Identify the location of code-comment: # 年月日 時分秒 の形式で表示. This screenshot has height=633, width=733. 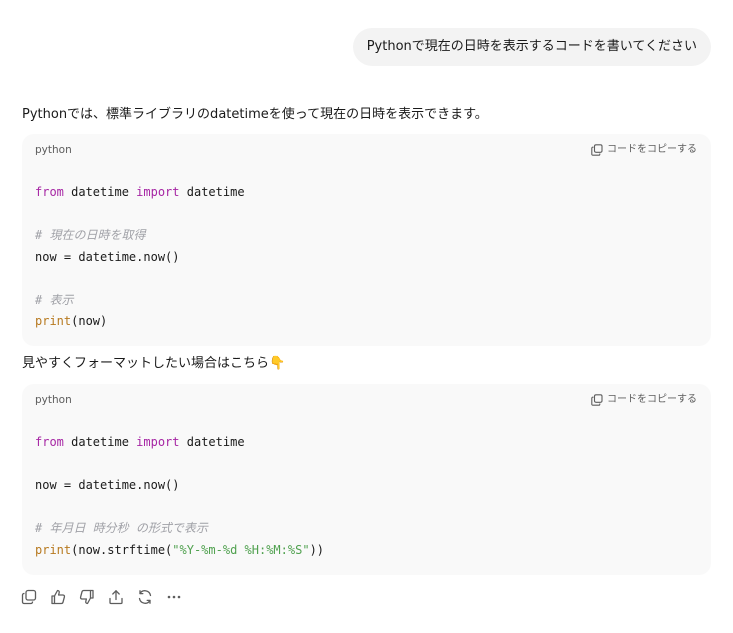
(121, 528).